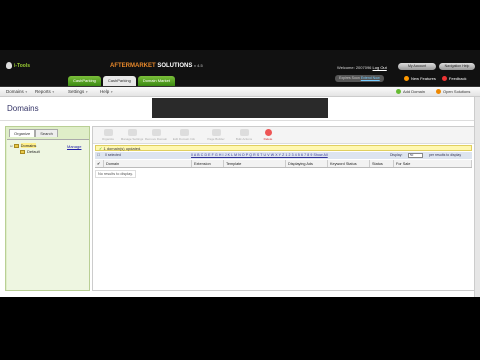  I want to click on star-icon, so click(406, 79).